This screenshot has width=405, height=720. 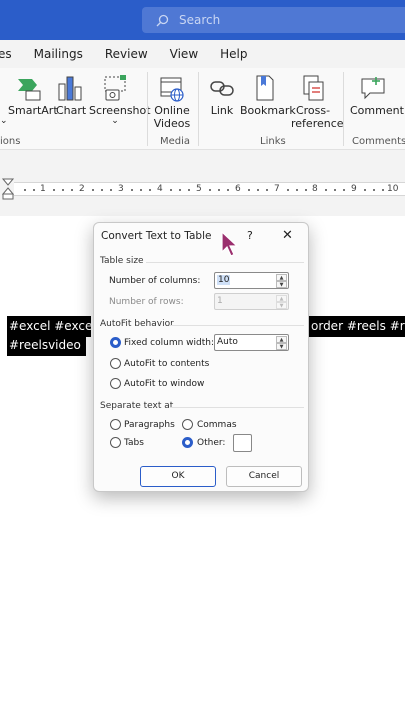 What do you see at coordinates (357, 326) in the screenshot?
I see `selected-text-line1-right: order #reels #ree` at bounding box center [357, 326].